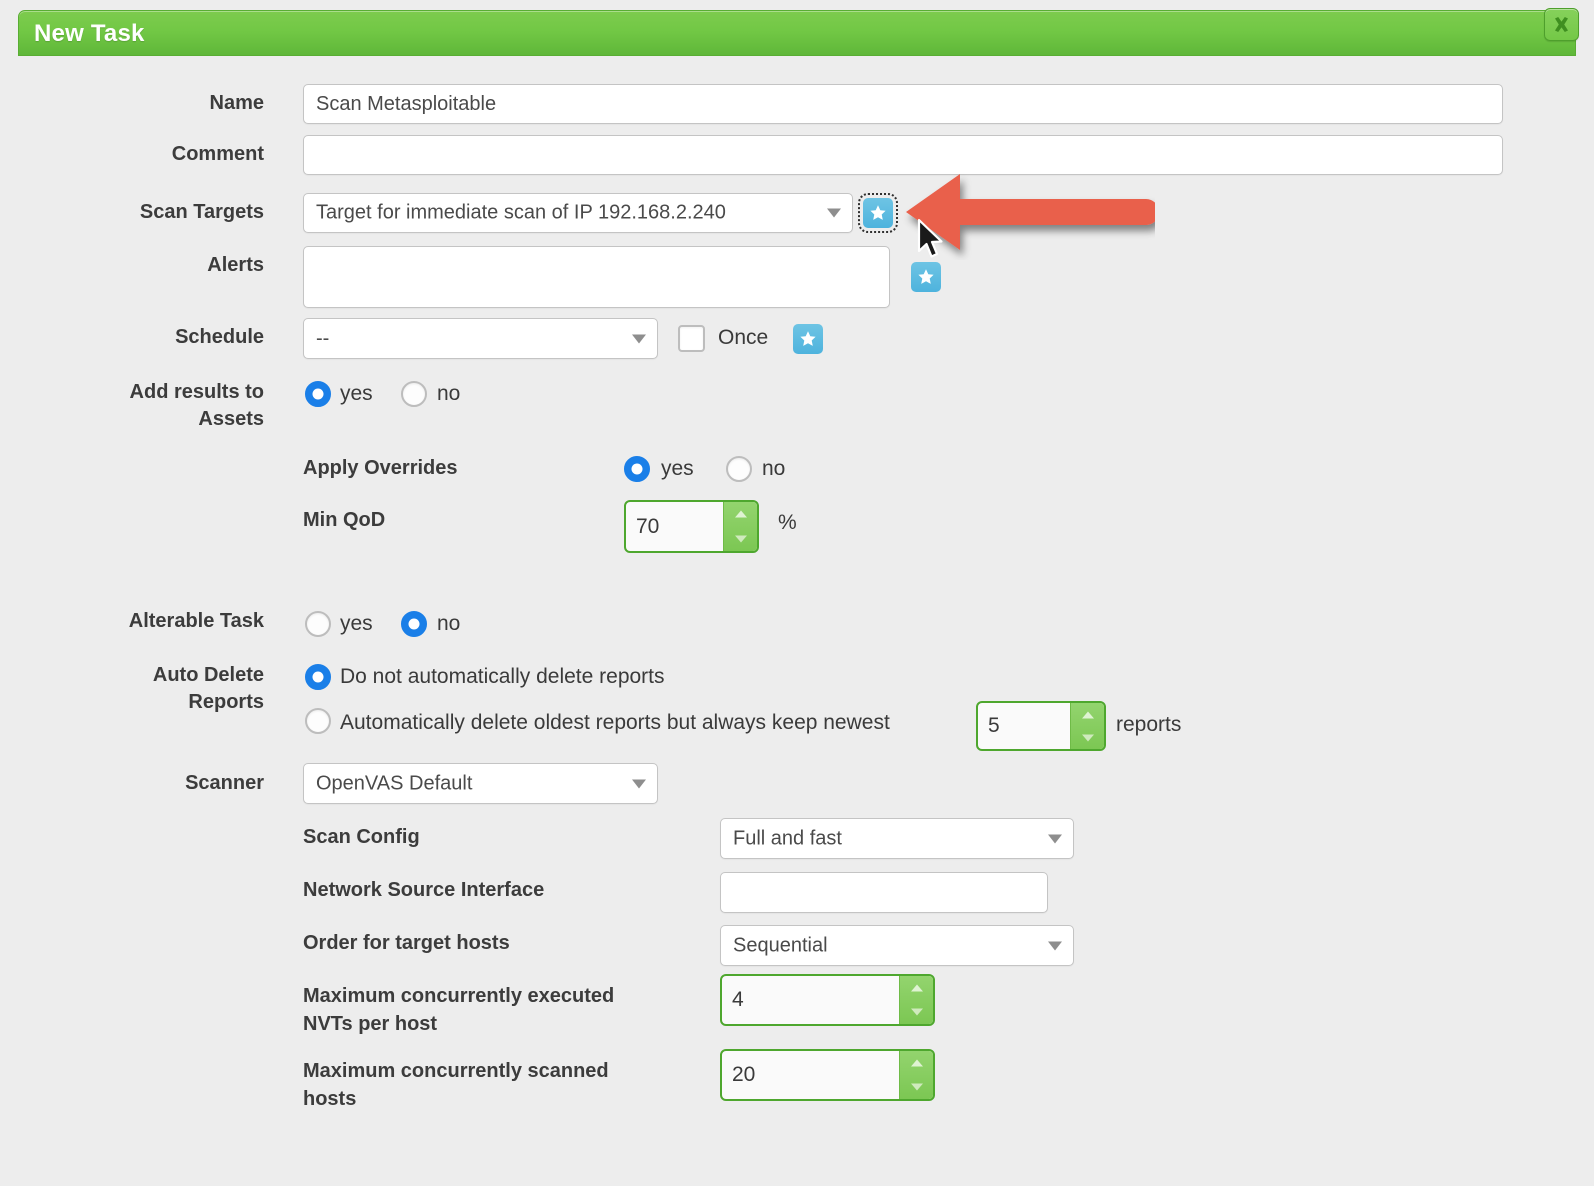 This screenshot has width=1594, height=1186. Describe the element at coordinates (787, 522) in the screenshot. I see `min-qod-unit: %` at that location.